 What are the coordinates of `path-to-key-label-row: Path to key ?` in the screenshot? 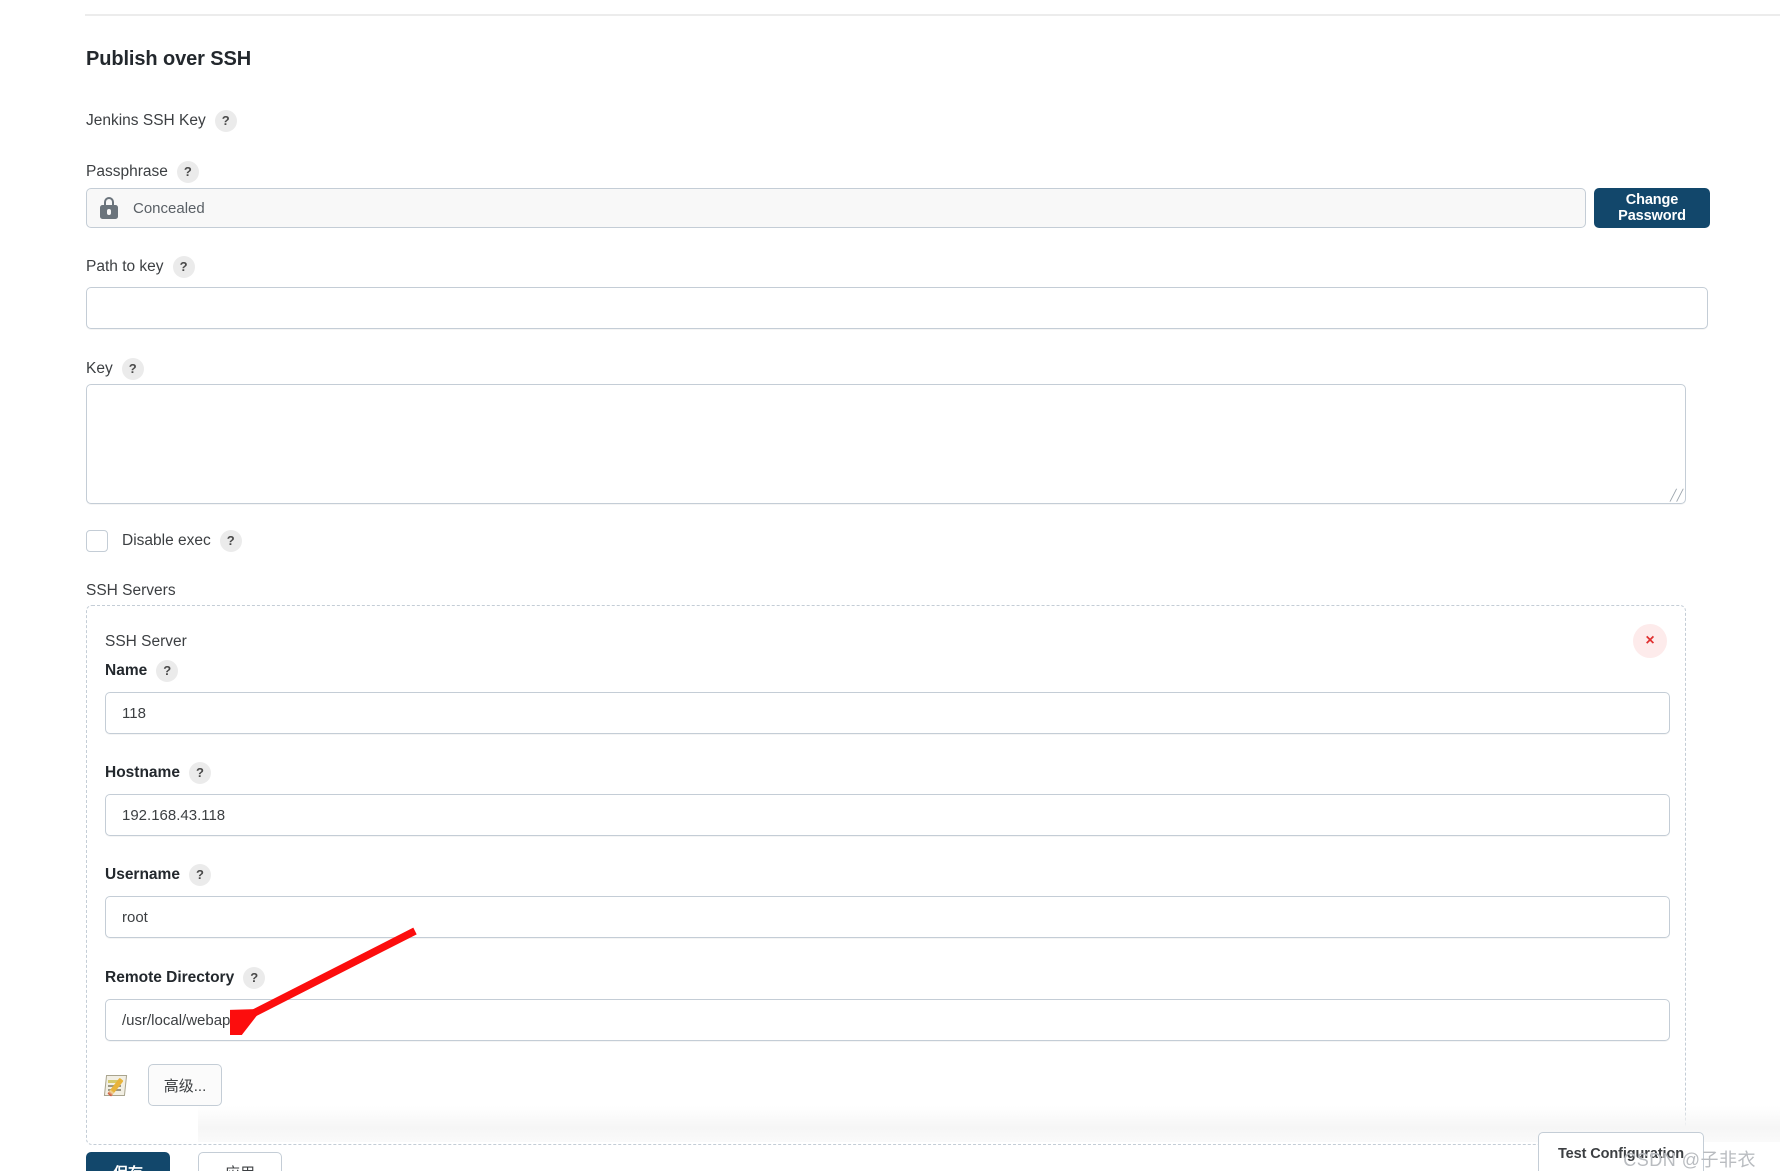 It's located at (140, 267).